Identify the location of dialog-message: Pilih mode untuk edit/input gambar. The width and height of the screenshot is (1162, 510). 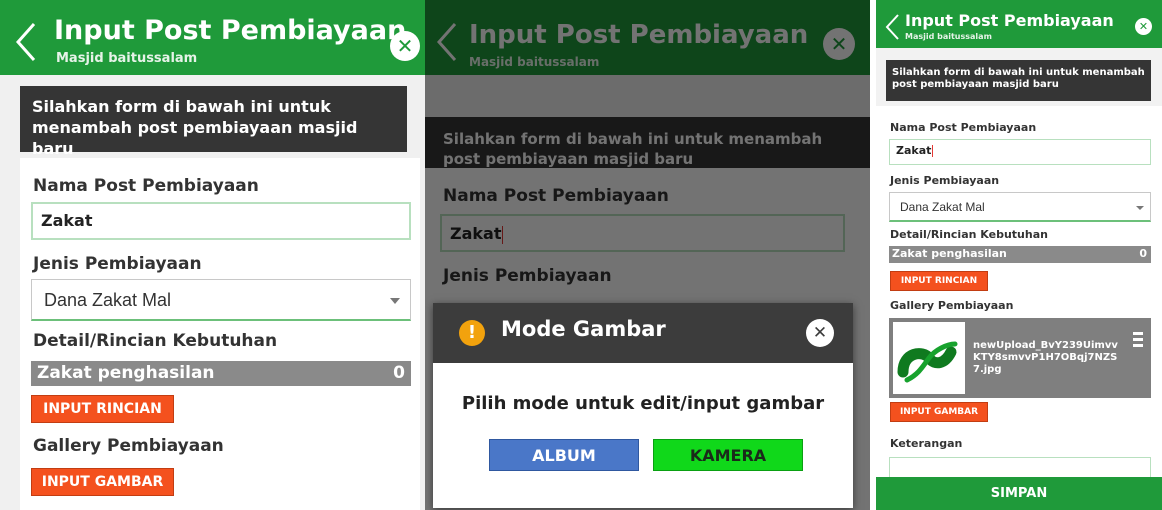
(643, 403).